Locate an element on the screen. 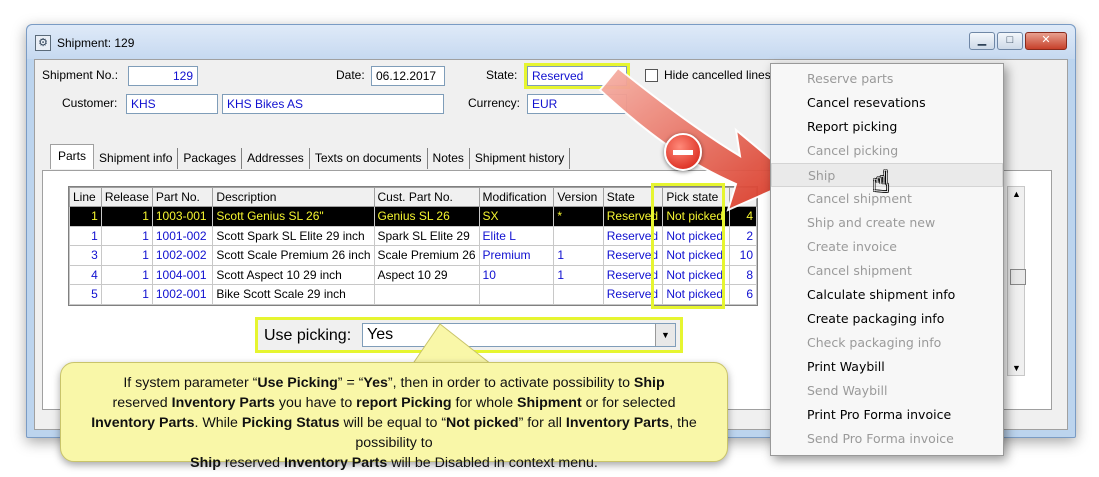 The height and width of the screenshot is (477, 1099). menu-item: Send Pro Forma invoice is located at coordinates (887, 439).